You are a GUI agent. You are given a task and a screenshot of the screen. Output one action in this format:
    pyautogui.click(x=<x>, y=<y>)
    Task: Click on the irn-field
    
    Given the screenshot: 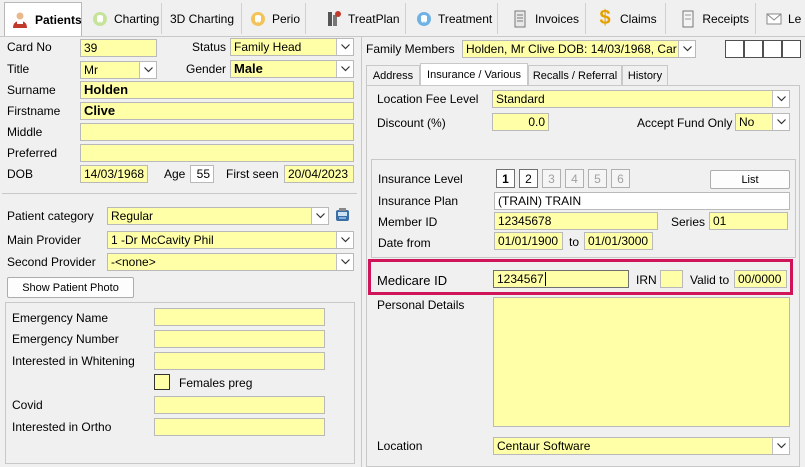 What is the action you would take?
    pyautogui.click(x=671, y=279)
    